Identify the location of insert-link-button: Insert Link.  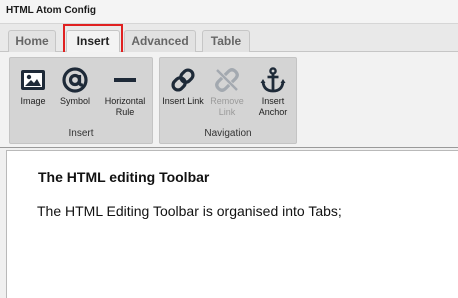
(183, 91).